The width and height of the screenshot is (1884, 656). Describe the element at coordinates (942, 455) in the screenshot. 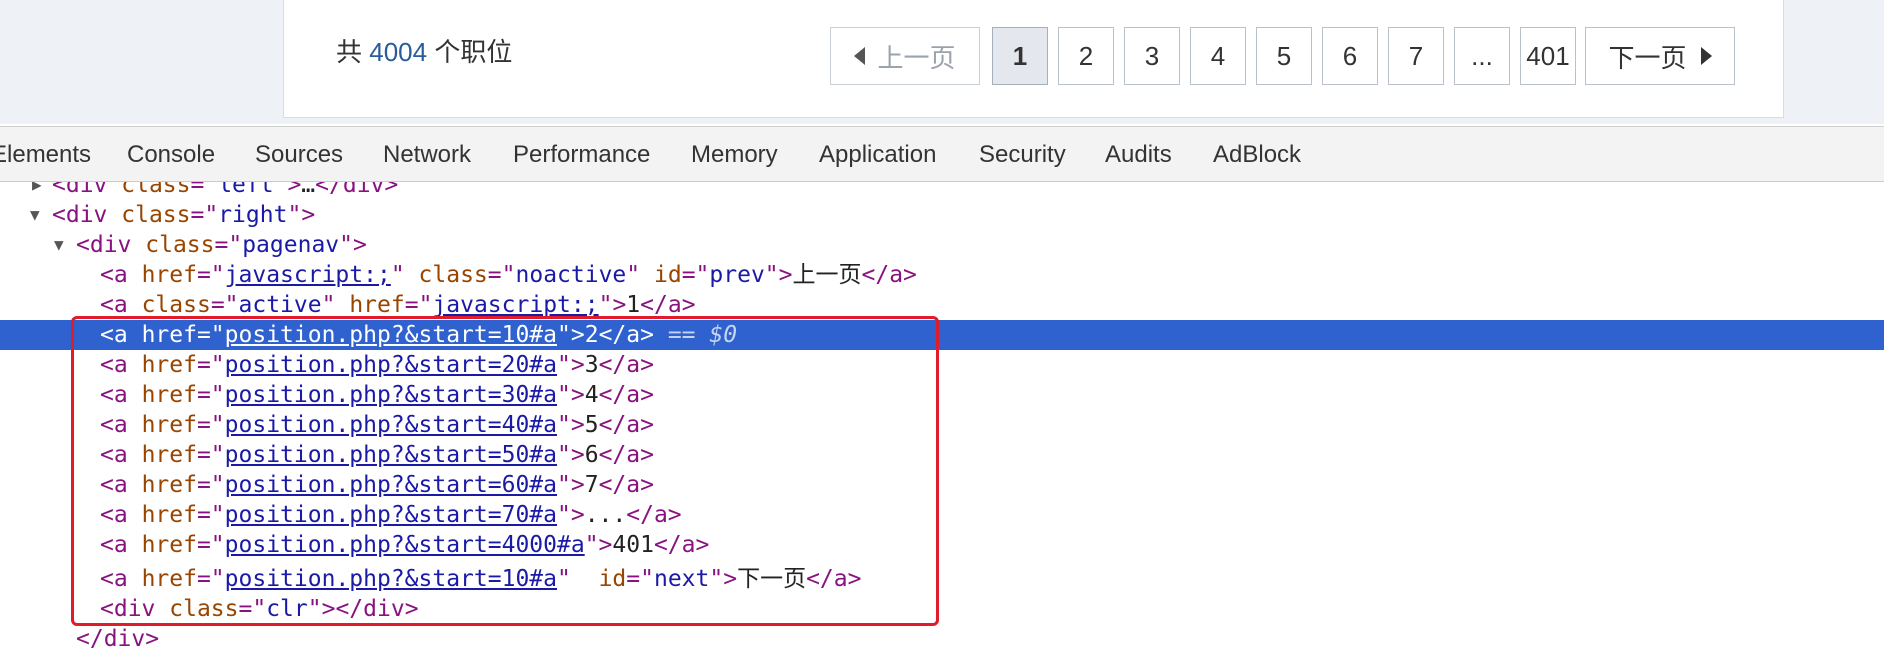

I see `dom-node-a-page: <a href="position.php?&start=50#a">6</a>` at that location.